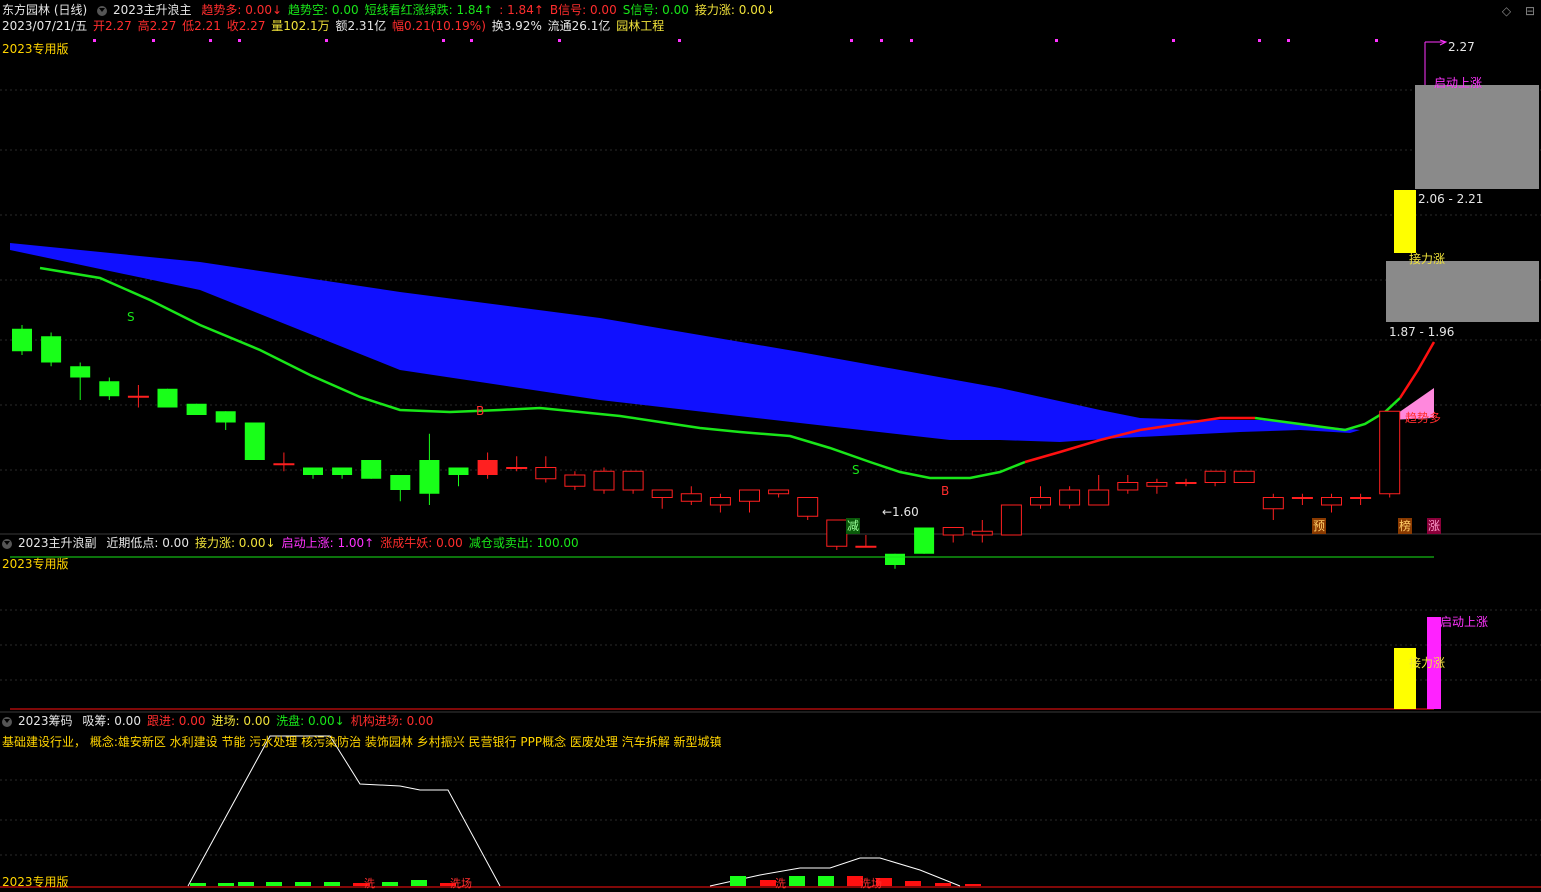  Describe the element at coordinates (853, 526) in the screenshot. I see `jian-marker: 减` at that location.